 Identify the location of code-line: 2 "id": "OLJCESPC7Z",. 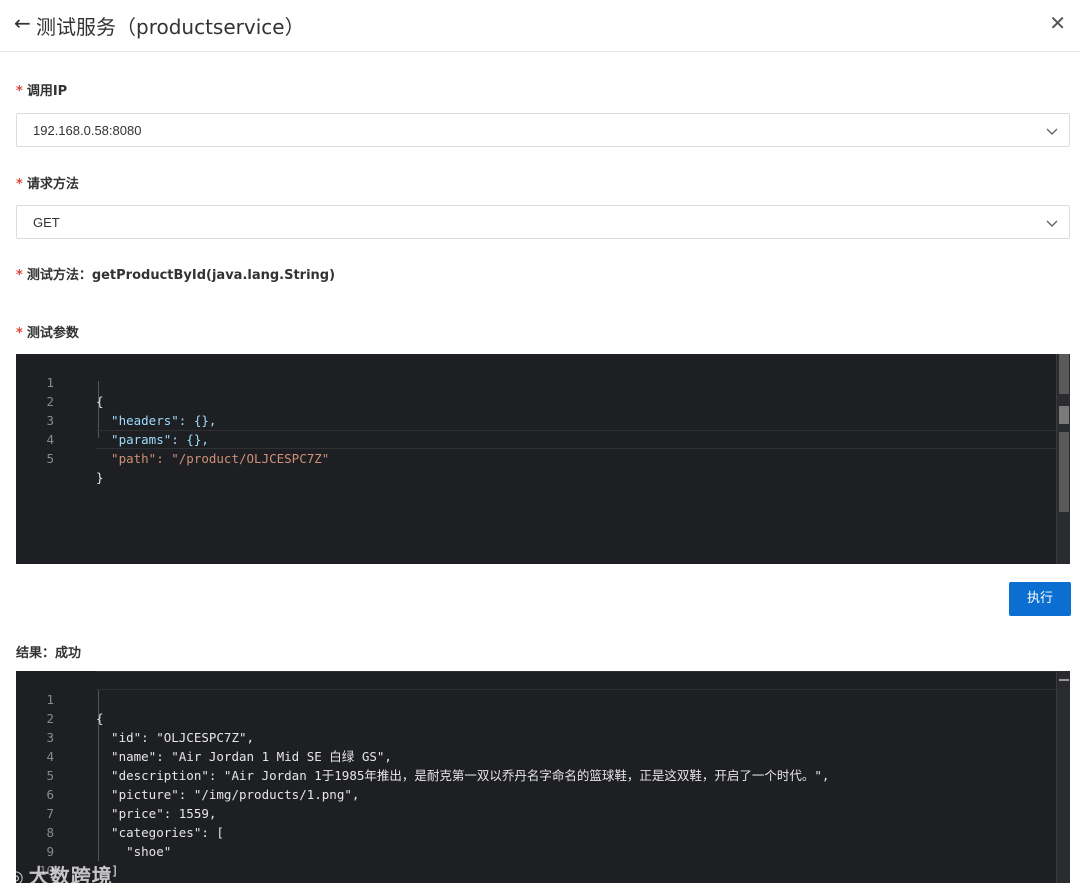
(150, 728).